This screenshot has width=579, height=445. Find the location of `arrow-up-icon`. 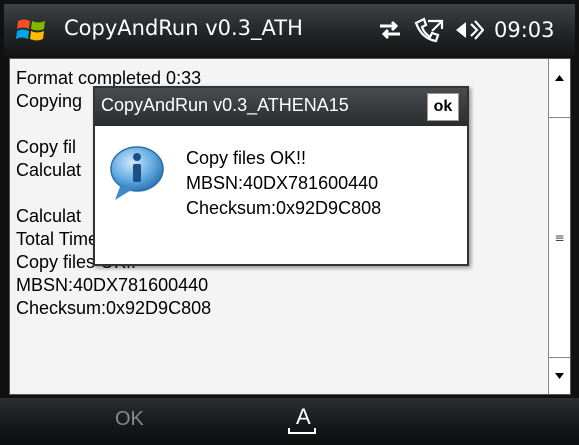

arrow-up-icon is located at coordinates (559, 78).